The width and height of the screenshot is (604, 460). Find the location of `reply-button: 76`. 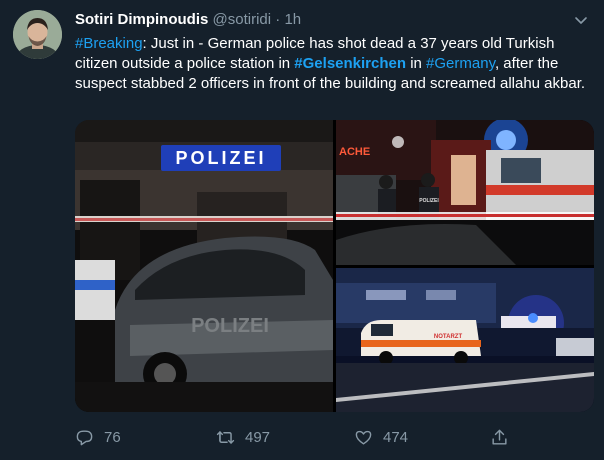

reply-button: 76 is located at coordinates (98, 437).